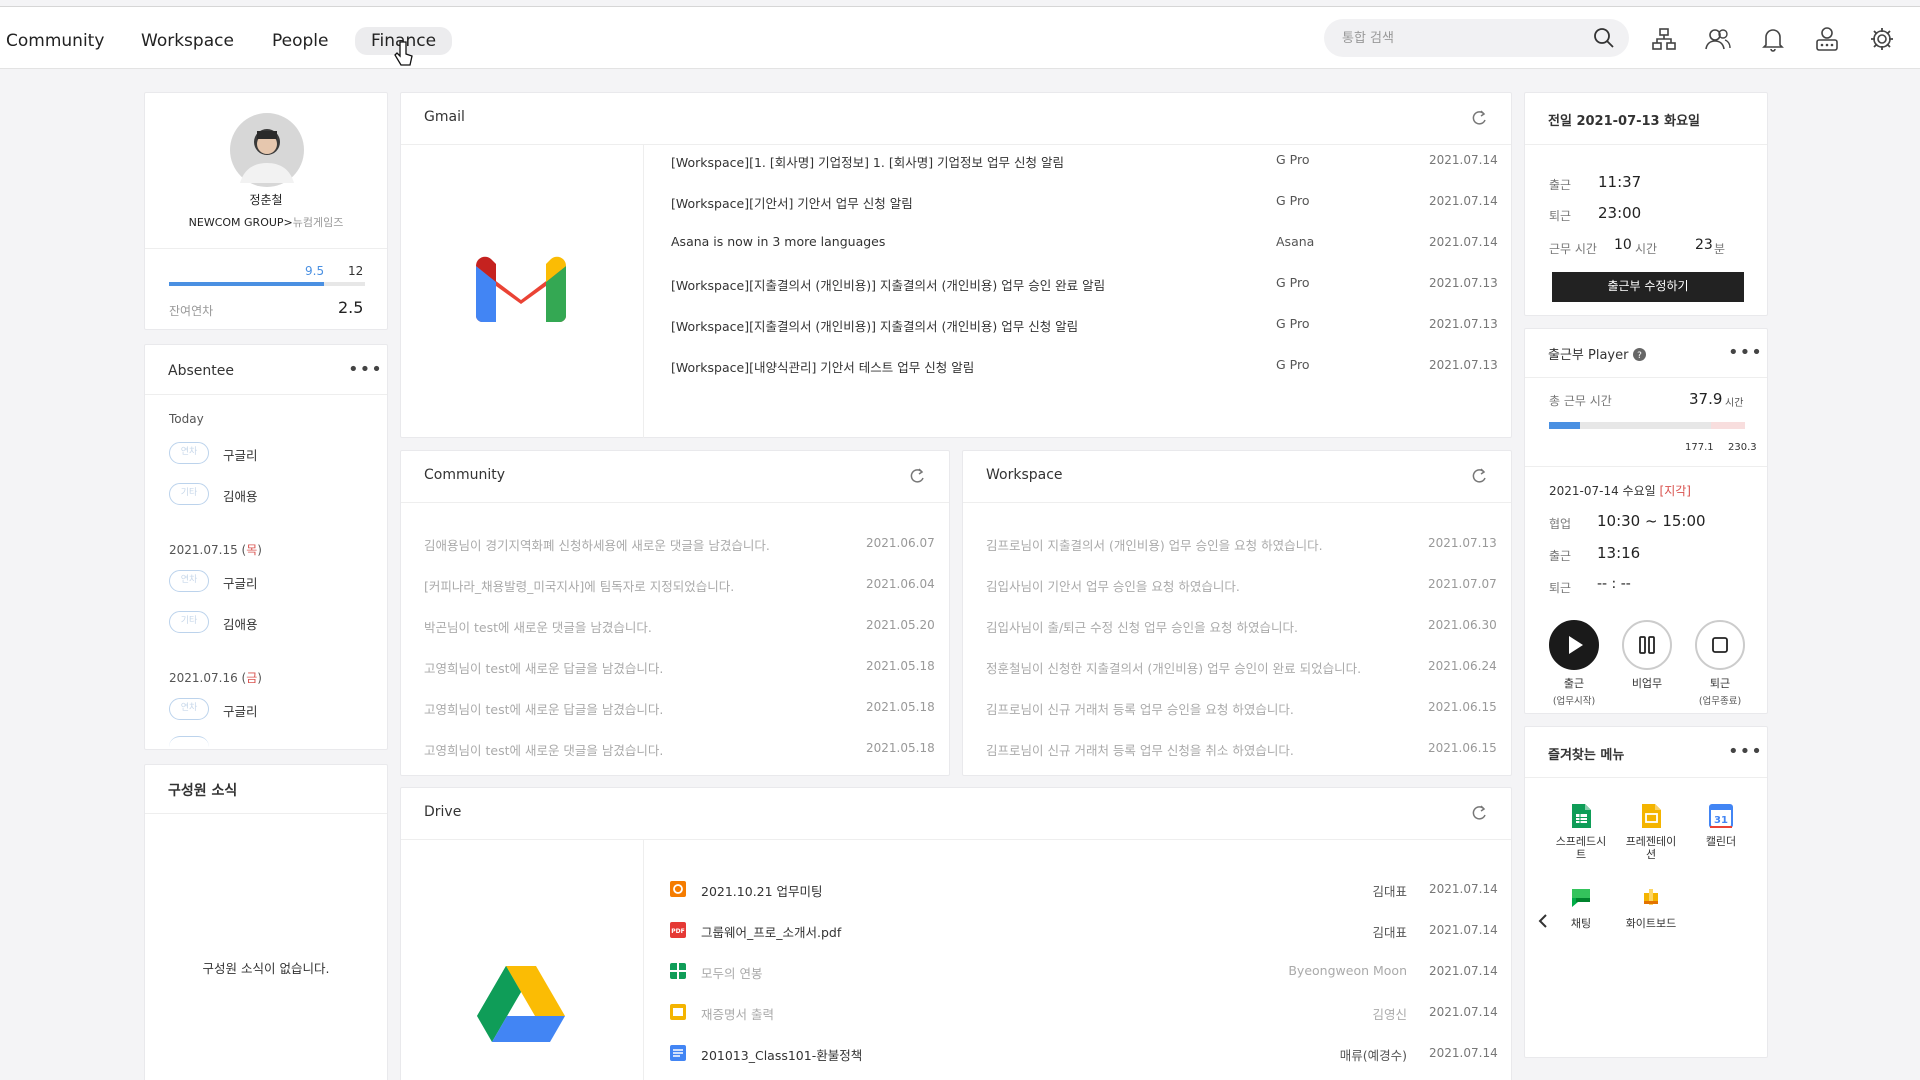  Describe the element at coordinates (1543, 921) in the screenshot. I see `chevron-left-icon` at that location.